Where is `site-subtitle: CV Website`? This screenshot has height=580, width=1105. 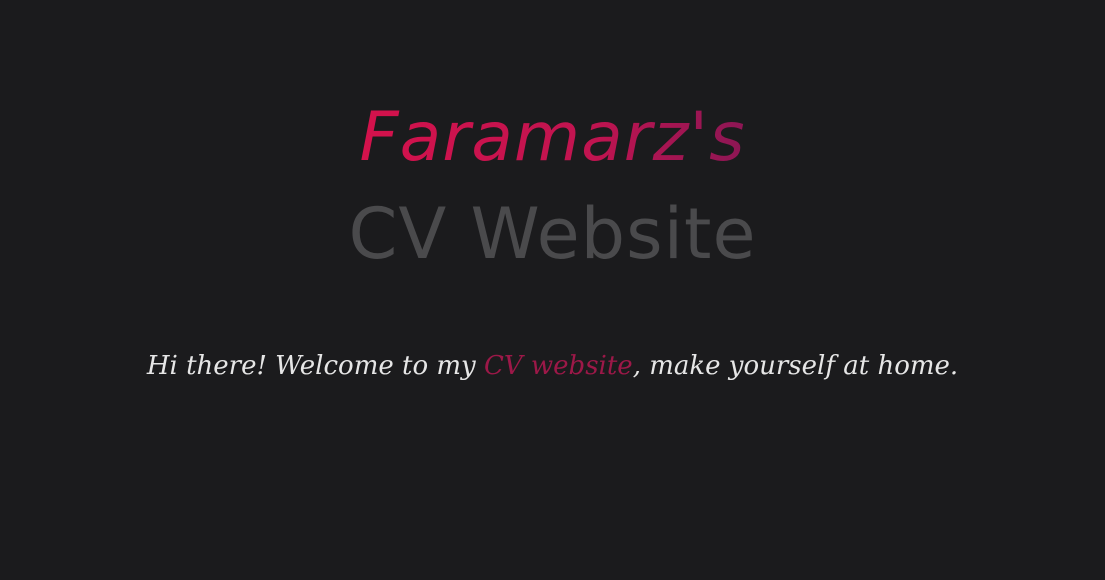
site-subtitle: CV Website is located at coordinates (552, 234).